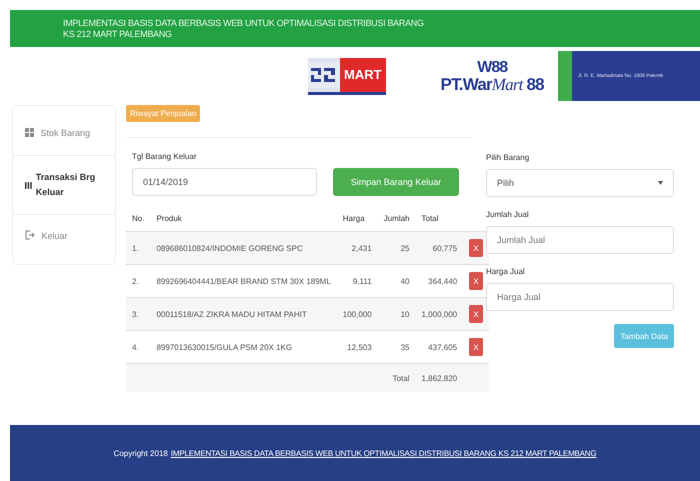 The image size is (700, 481). Describe the element at coordinates (30, 235) in the screenshot. I see `logout-icon` at that location.